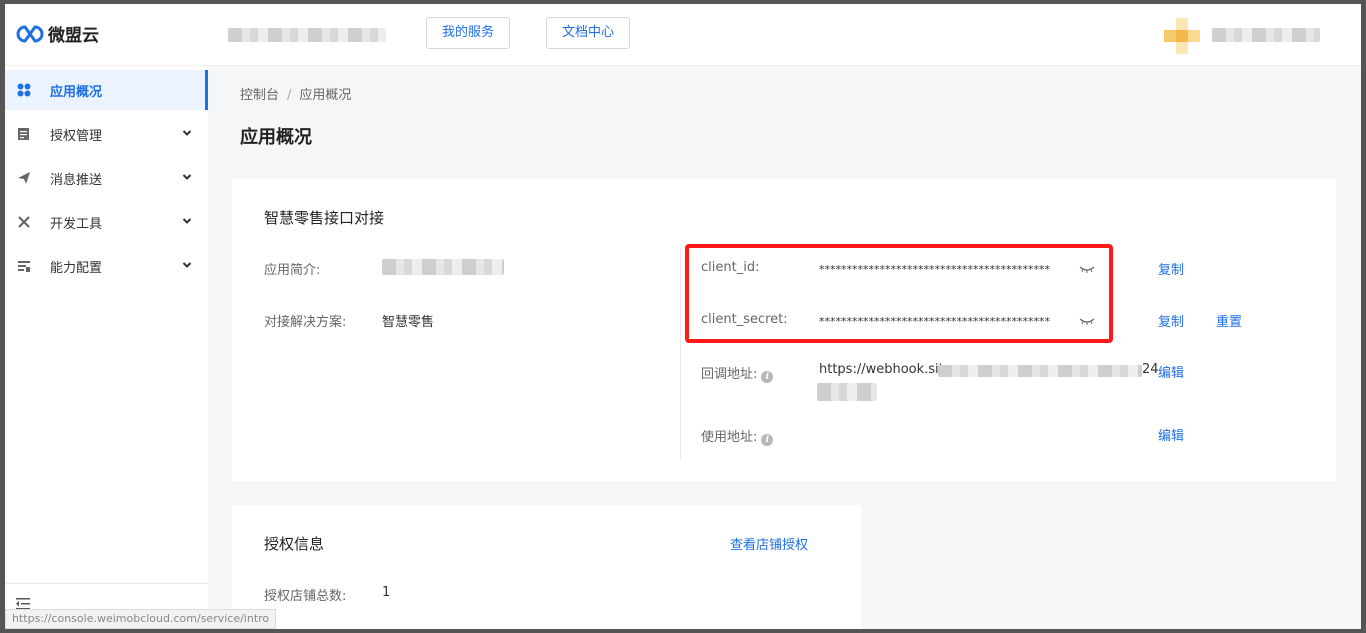  I want to click on settings-list-icon, so click(24, 266).